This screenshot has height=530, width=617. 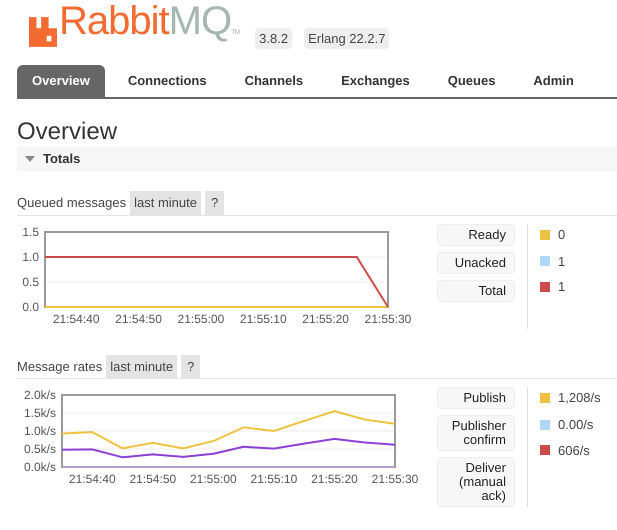 I want to click on y-tick-label: 0.0, so click(x=30, y=307).